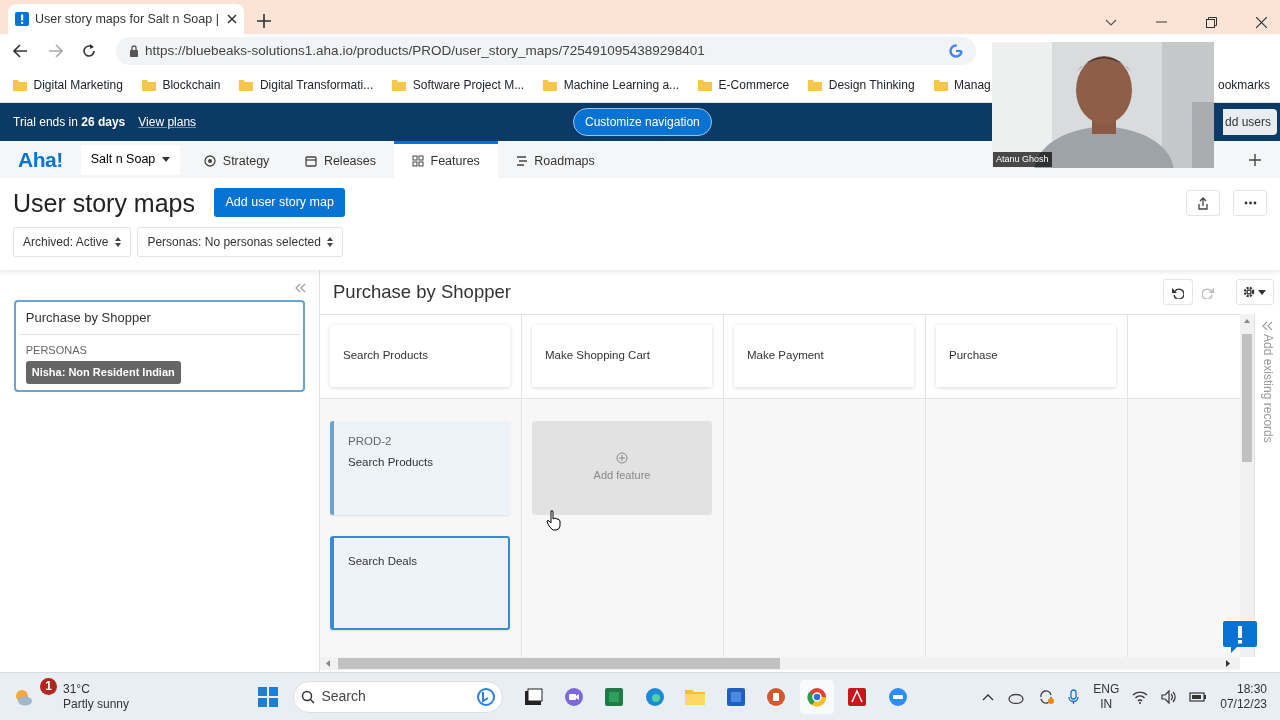  What do you see at coordinates (1261, 22) in the screenshot?
I see `close-icon` at bounding box center [1261, 22].